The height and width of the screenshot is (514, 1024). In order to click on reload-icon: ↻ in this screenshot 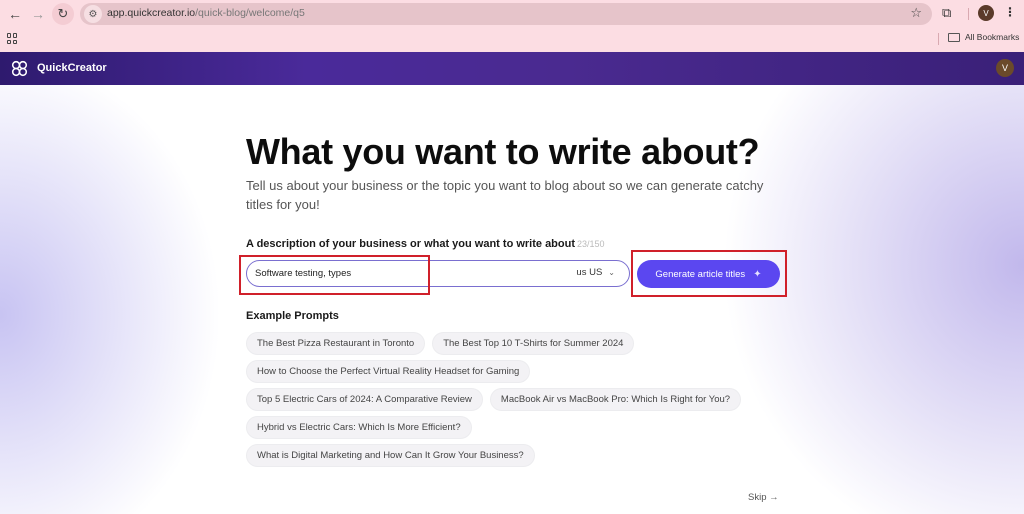, I will do `click(63, 13)`.